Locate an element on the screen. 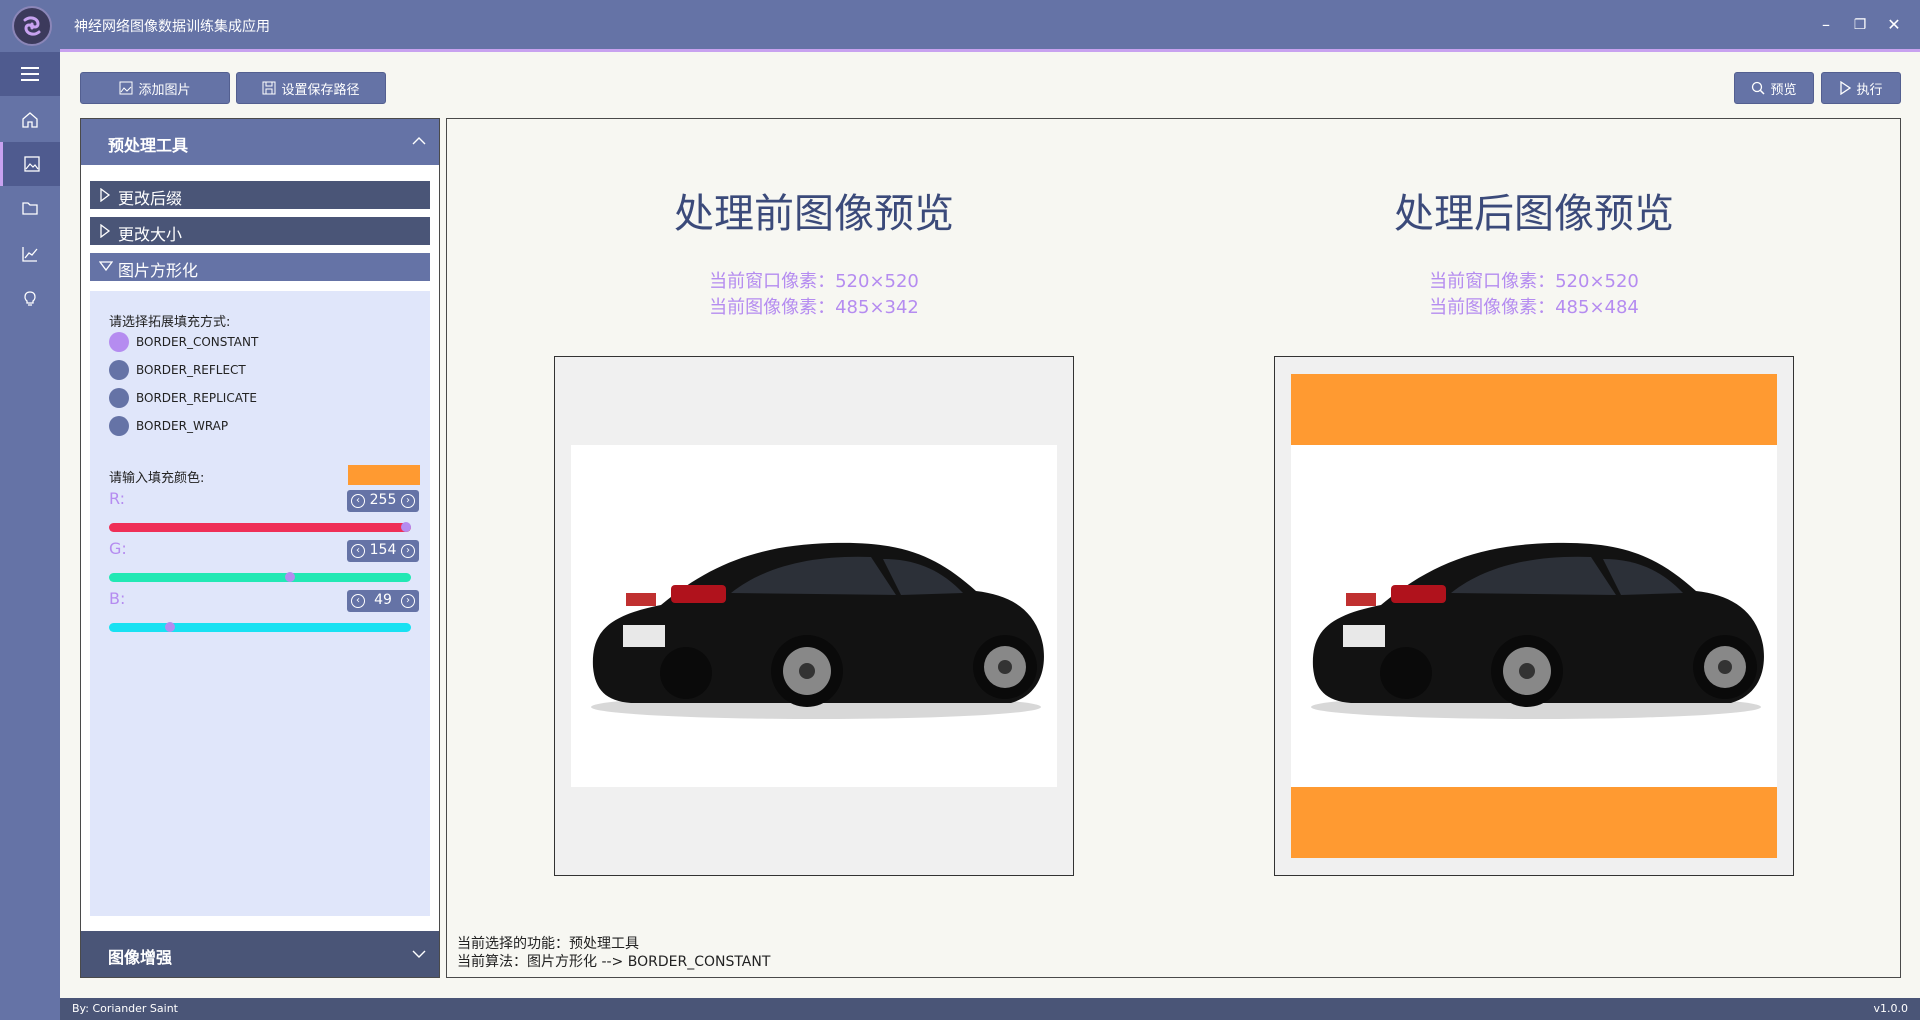 The image size is (1920, 1020). before-window-pixels: 当前窗口像素：520×520 is located at coordinates (814, 281).